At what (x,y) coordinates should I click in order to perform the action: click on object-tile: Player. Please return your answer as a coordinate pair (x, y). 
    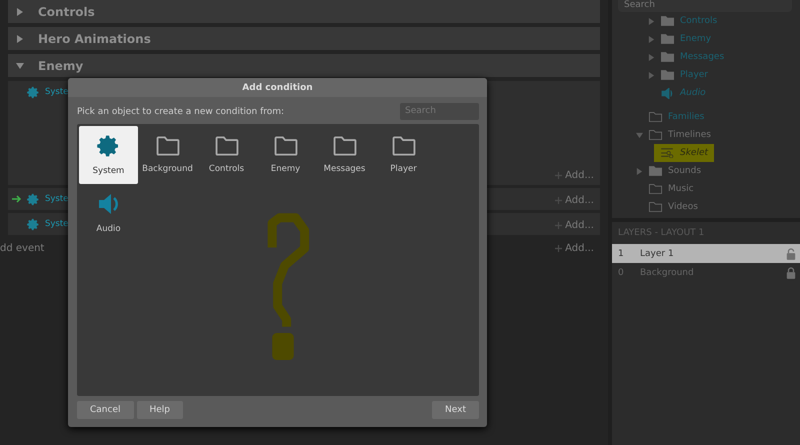
    Looking at the image, I should click on (403, 155).